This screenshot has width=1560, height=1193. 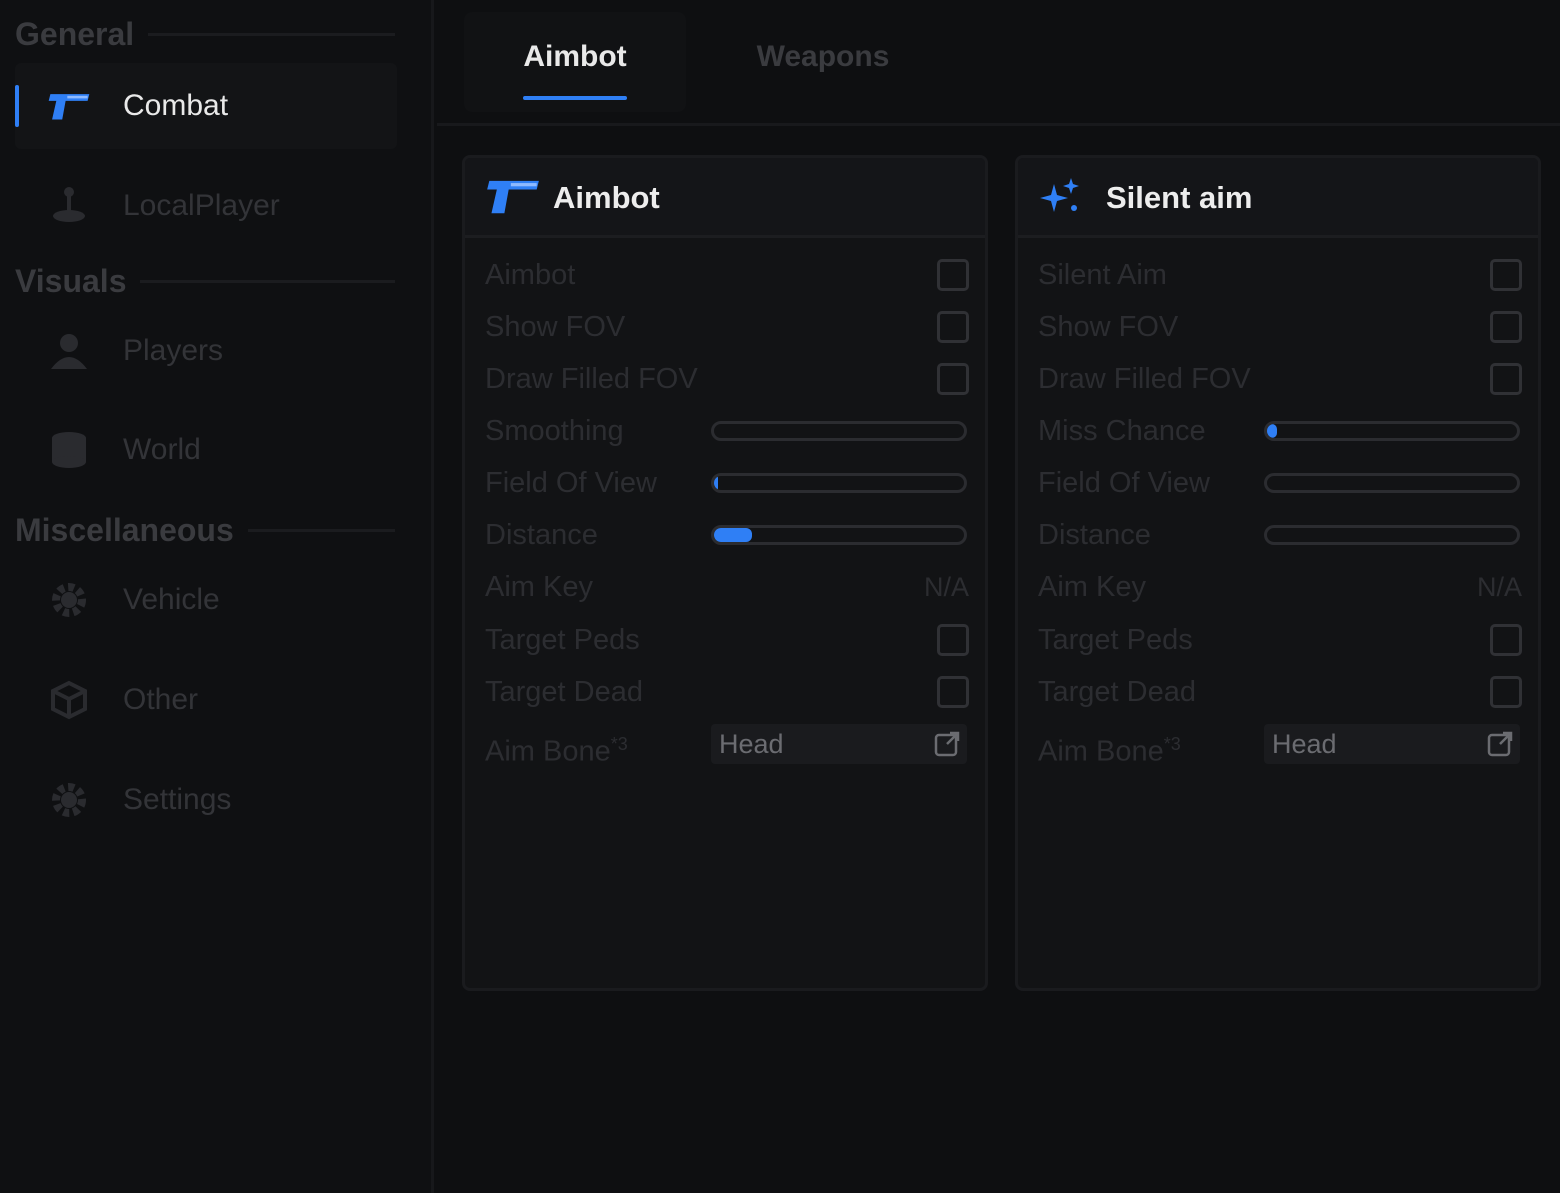 What do you see at coordinates (124, 530) in the screenshot?
I see `section-title: Miscellaneous` at bounding box center [124, 530].